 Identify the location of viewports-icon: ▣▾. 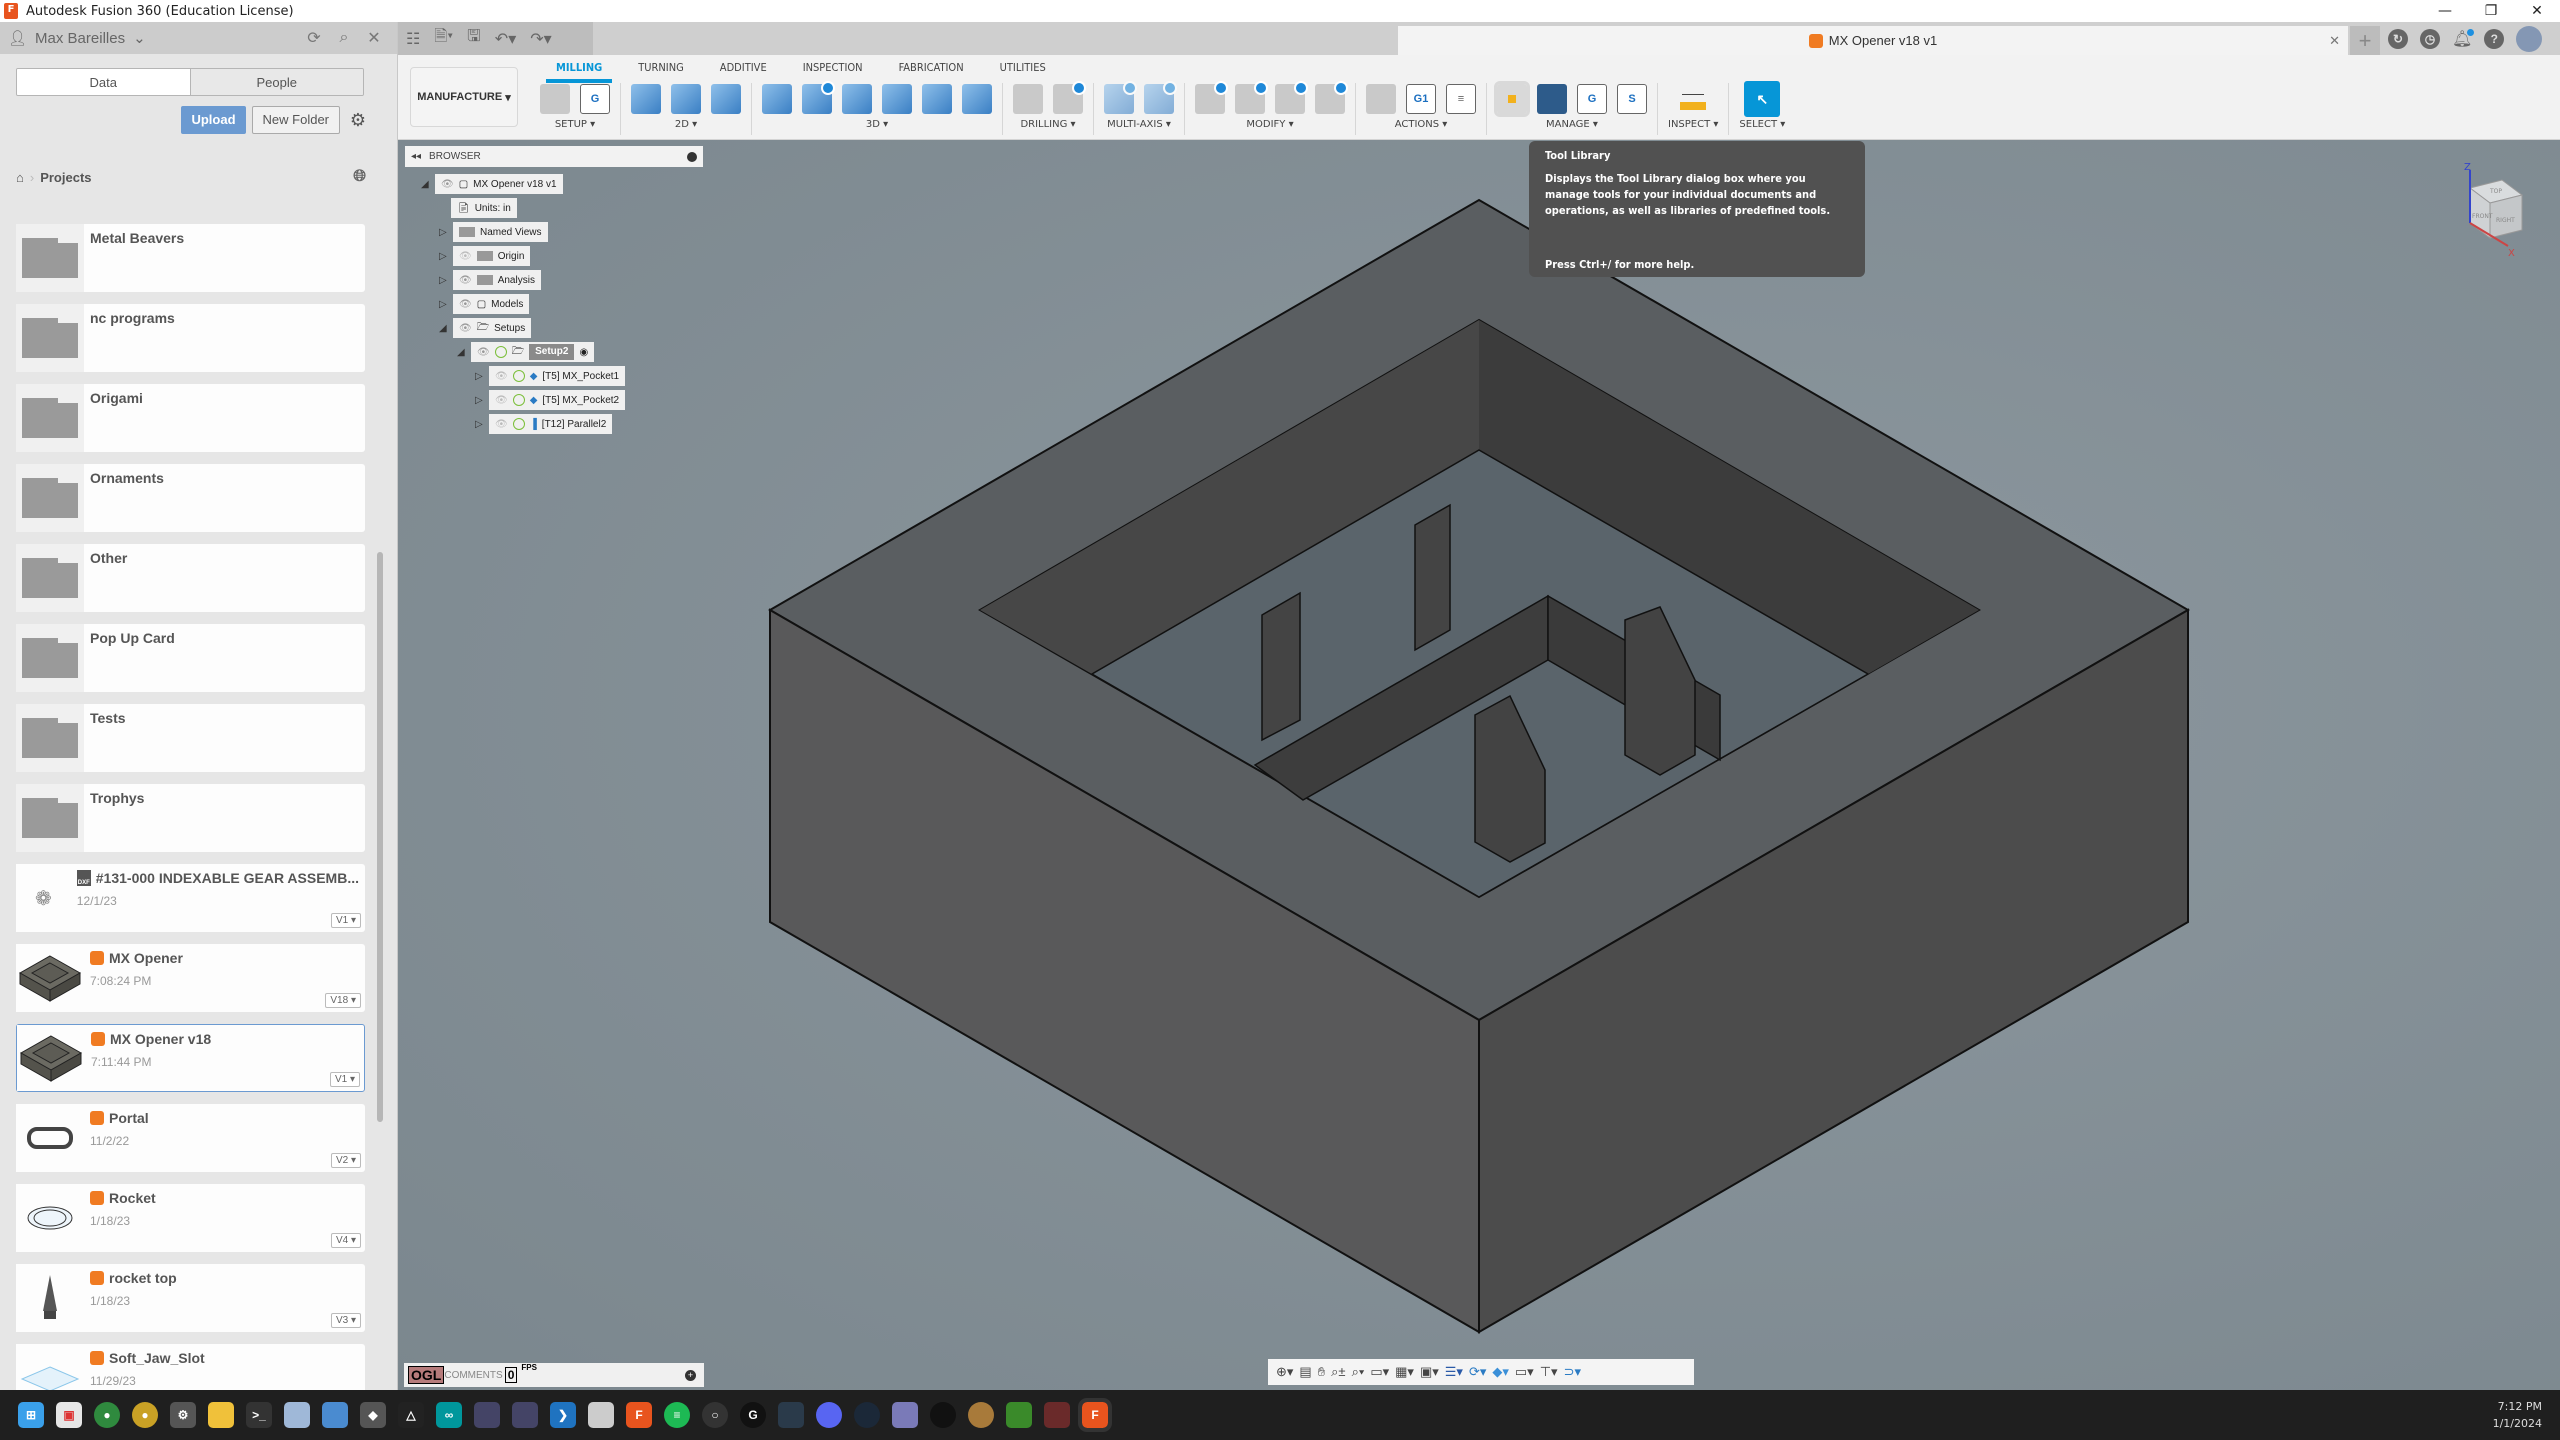
(1429, 1372).